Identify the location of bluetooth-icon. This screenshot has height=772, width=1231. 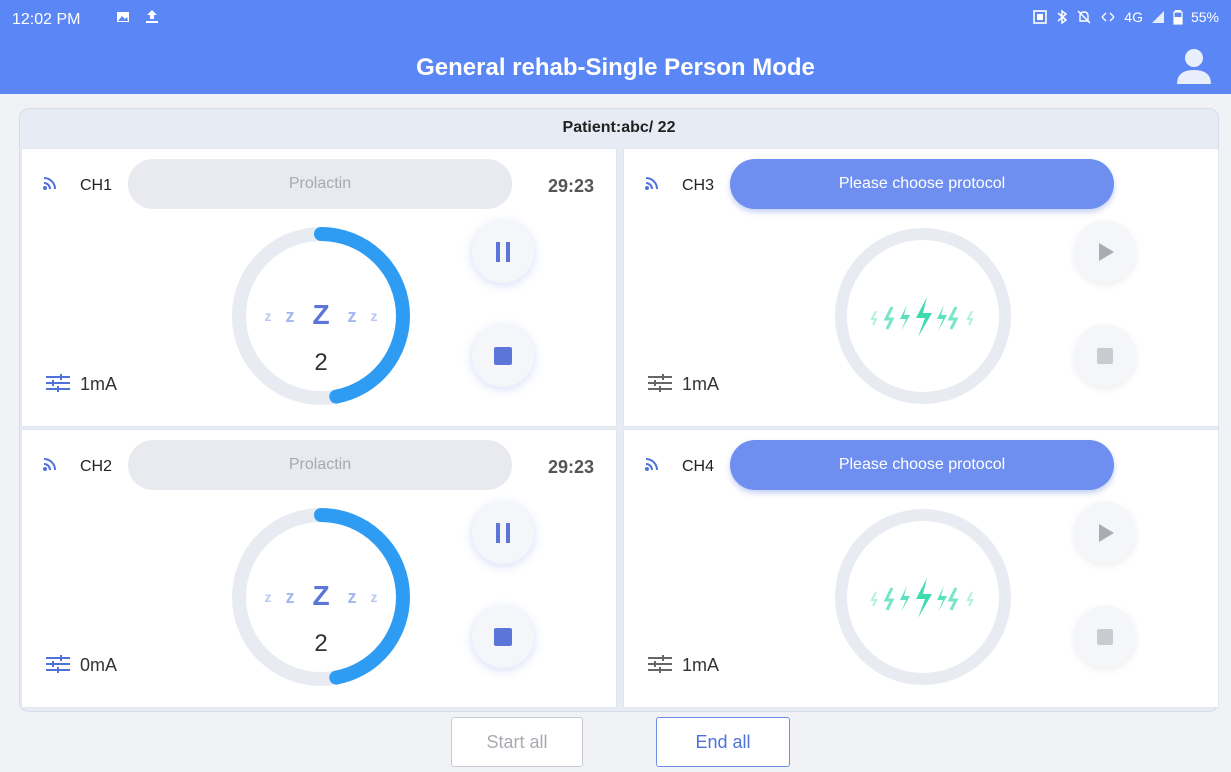
(1062, 17).